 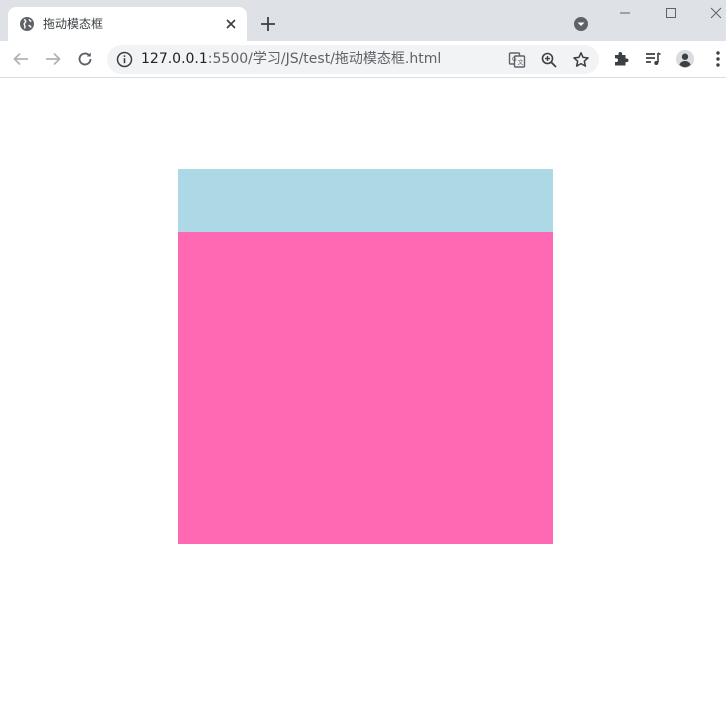 What do you see at coordinates (21, 59) in the screenshot?
I see `arrow-left-icon` at bounding box center [21, 59].